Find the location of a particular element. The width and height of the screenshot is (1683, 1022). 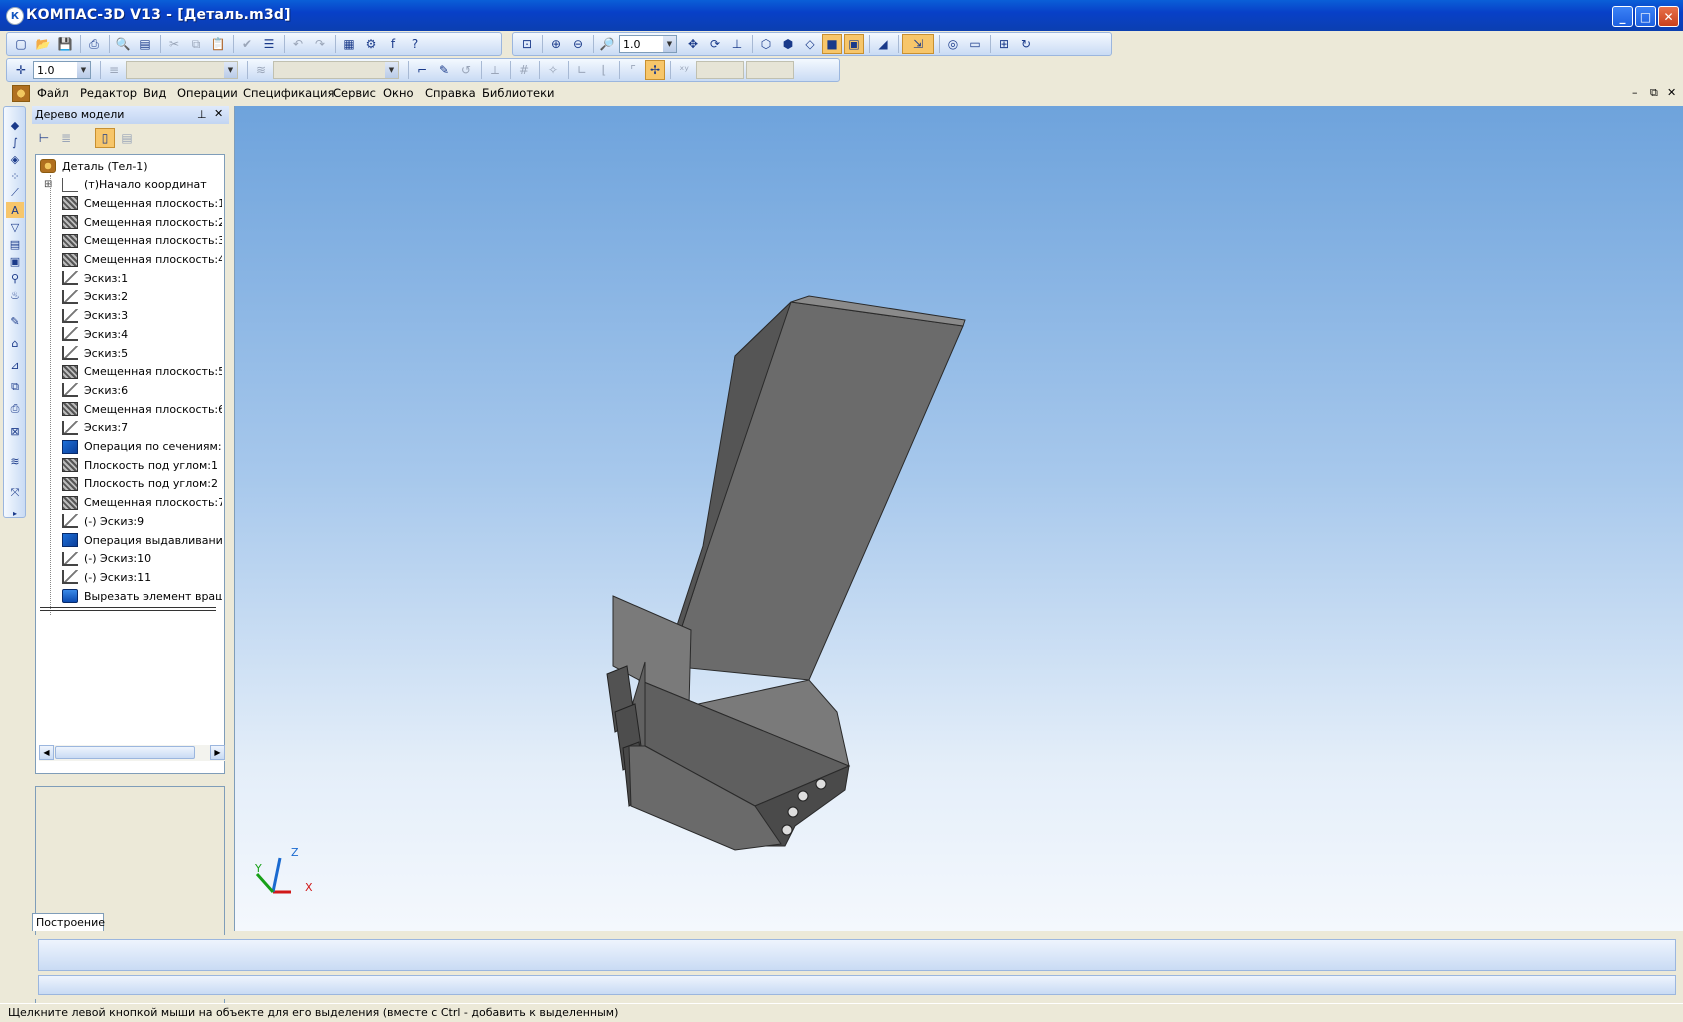

spec-icon: ▤ is located at coordinates (15, 244).